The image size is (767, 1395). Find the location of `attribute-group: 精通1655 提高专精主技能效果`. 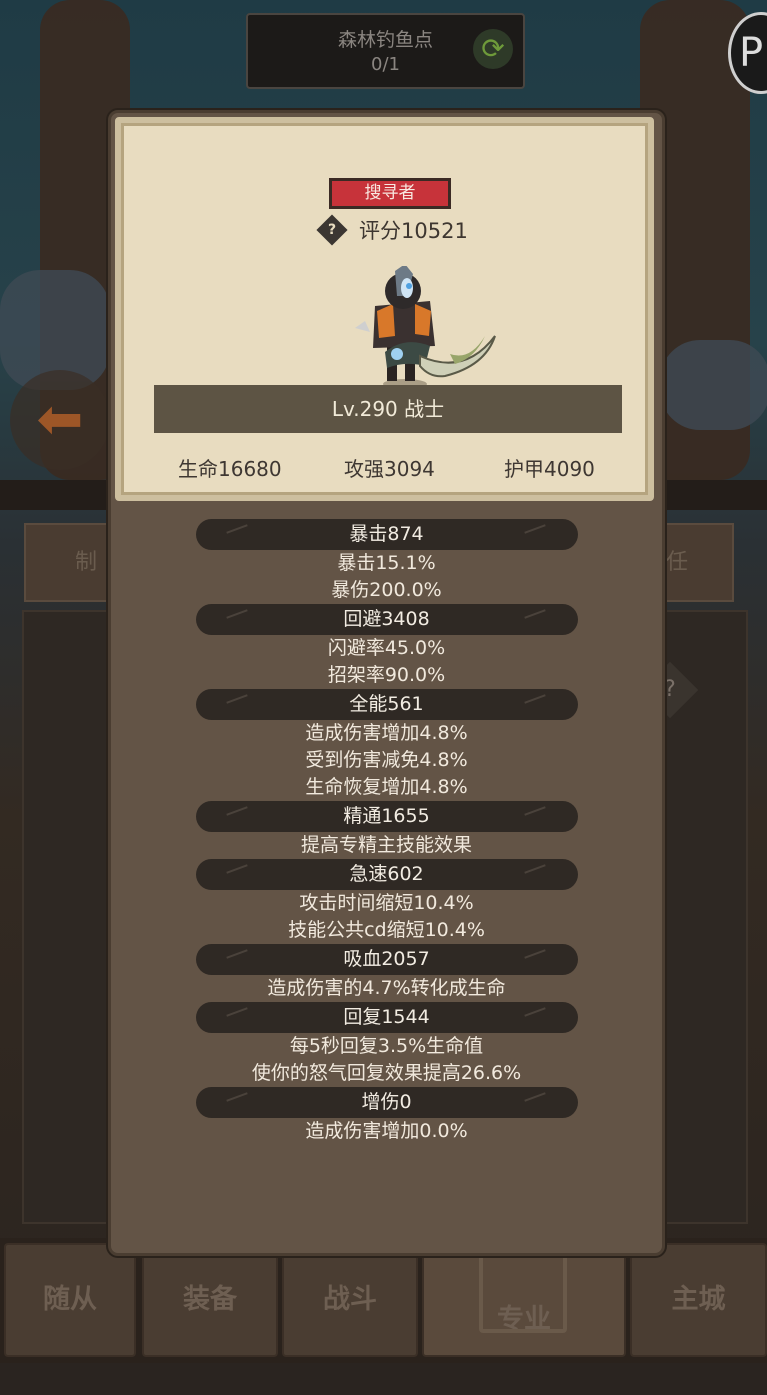

attribute-group: 精通1655 提高专精主技能效果 is located at coordinates (386, 830).